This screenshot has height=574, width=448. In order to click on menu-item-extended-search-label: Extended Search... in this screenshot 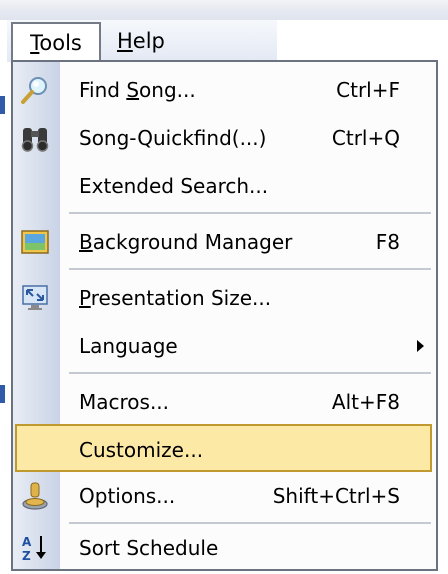, I will do `click(174, 186)`.